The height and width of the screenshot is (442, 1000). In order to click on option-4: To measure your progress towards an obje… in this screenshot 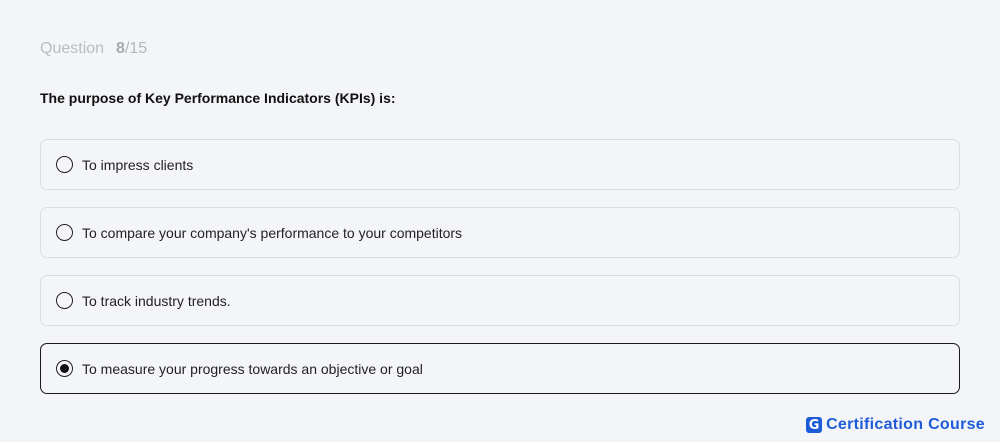, I will do `click(500, 368)`.